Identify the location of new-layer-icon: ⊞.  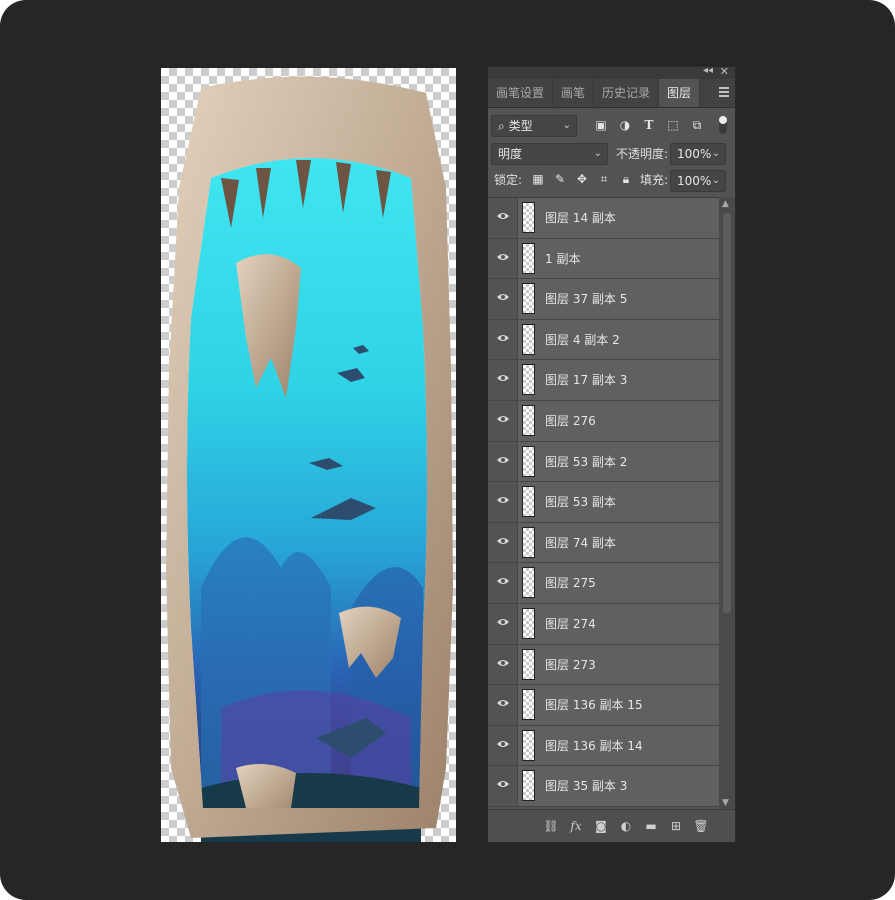
(676, 826).